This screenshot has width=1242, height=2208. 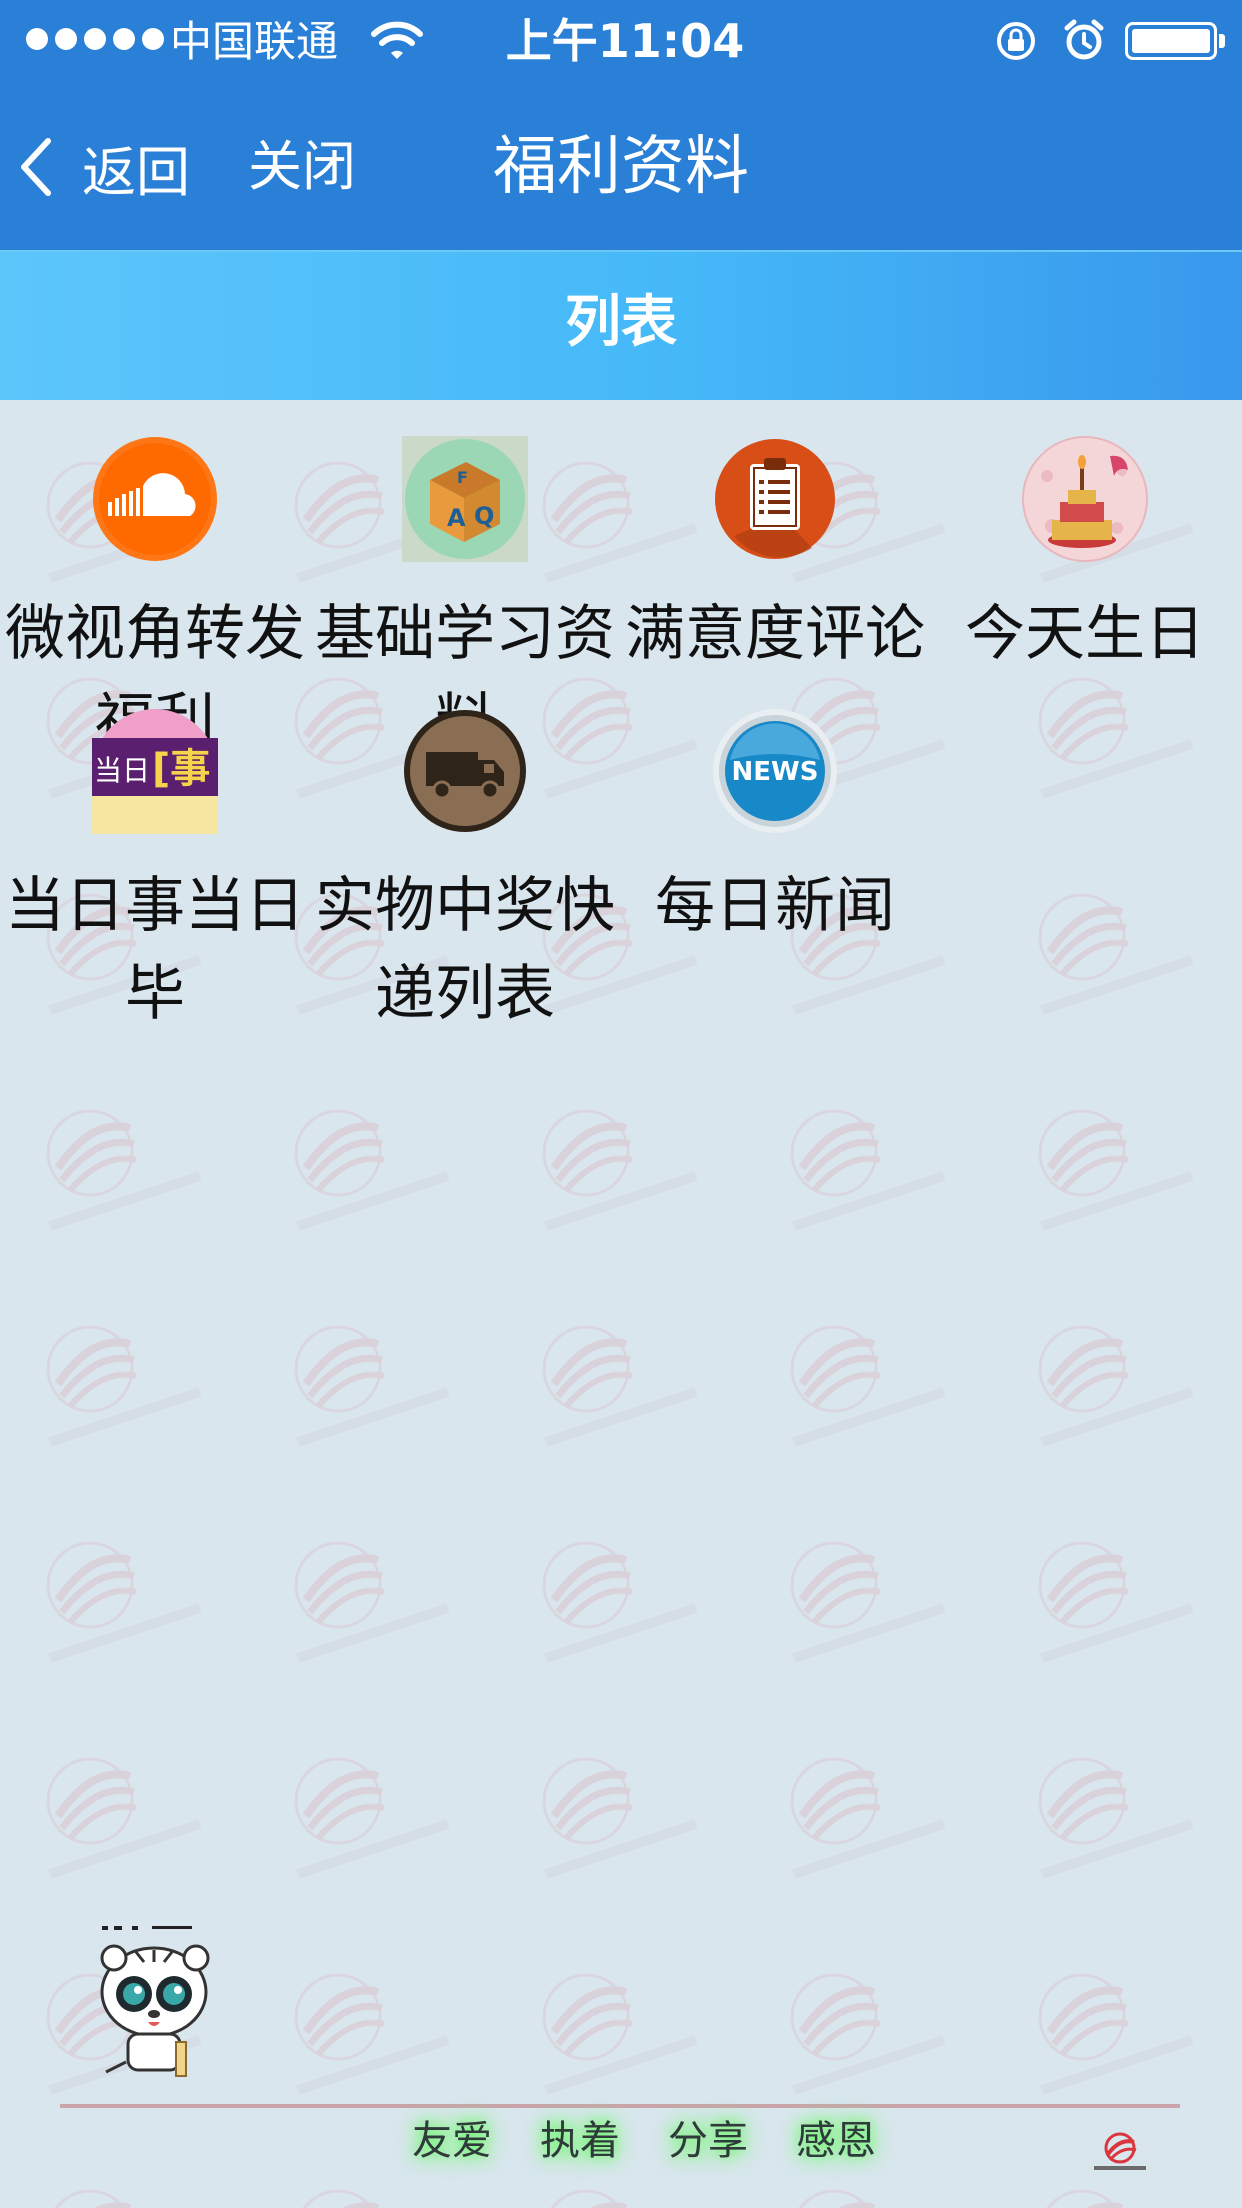 I want to click on svg-text: [事, so click(x=181, y=769).